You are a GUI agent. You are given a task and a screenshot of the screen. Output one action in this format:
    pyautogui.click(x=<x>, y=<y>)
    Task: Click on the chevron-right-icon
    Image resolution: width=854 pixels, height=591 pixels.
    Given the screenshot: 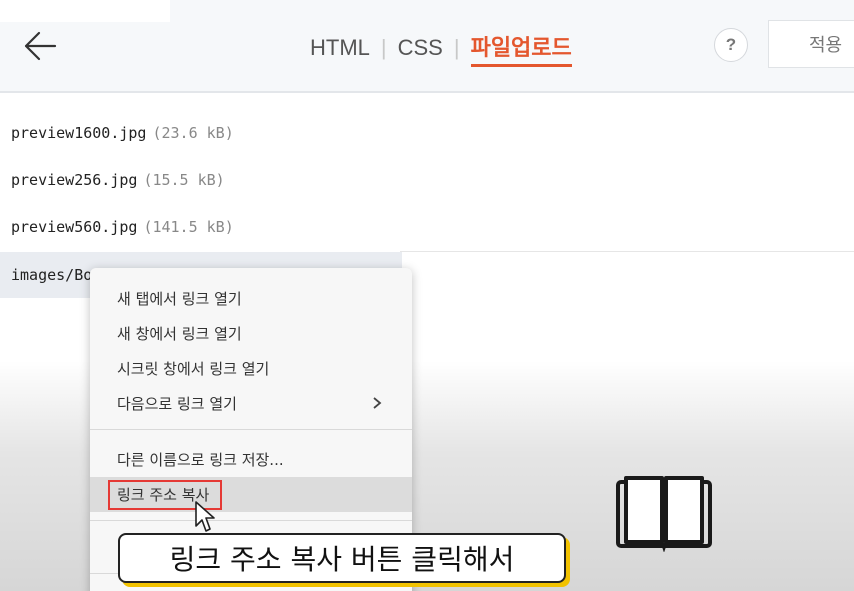 What is the action you would take?
    pyautogui.click(x=377, y=403)
    